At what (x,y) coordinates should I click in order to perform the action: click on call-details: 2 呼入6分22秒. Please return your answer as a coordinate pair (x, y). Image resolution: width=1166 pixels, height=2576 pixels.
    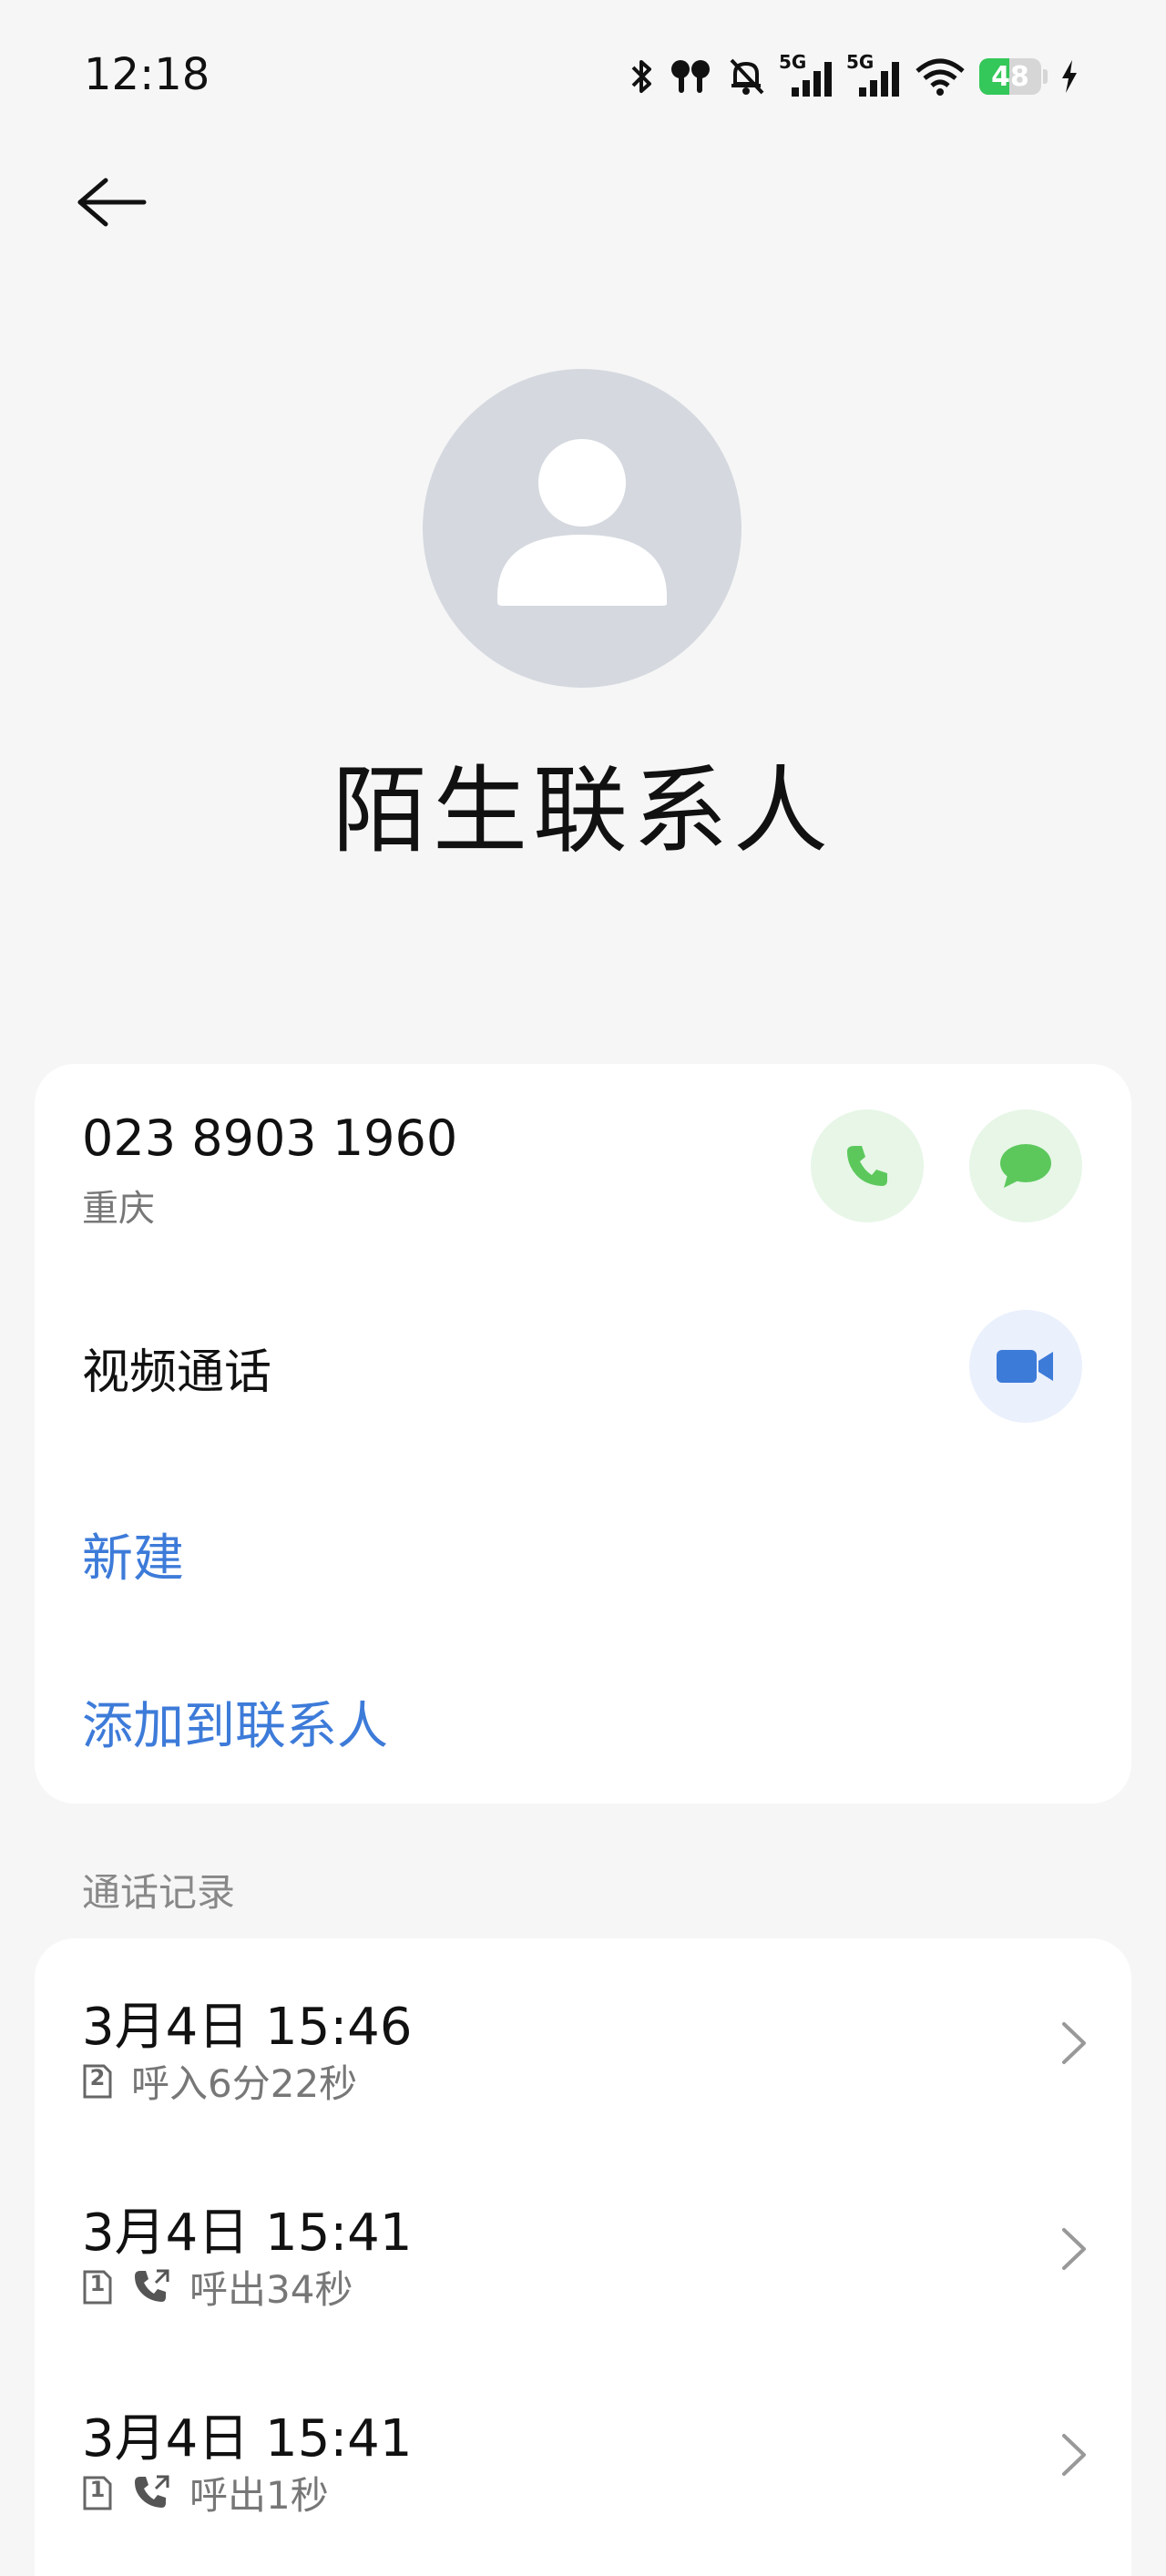
    Looking at the image, I should click on (219, 2081).